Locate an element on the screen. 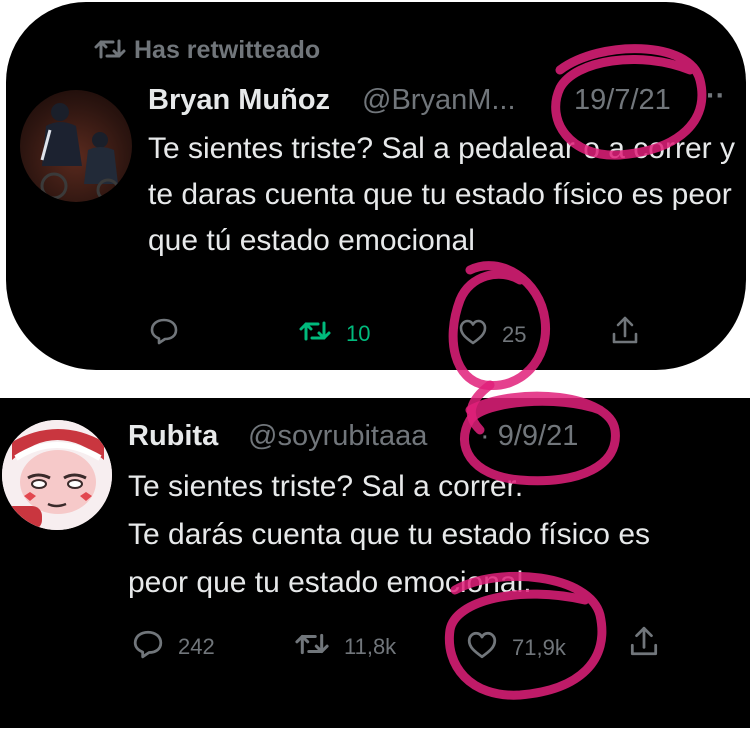 Image resolution: width=750 pixels, height=750 pixels. author-name: Rubita is located at coordinates (173, 436).